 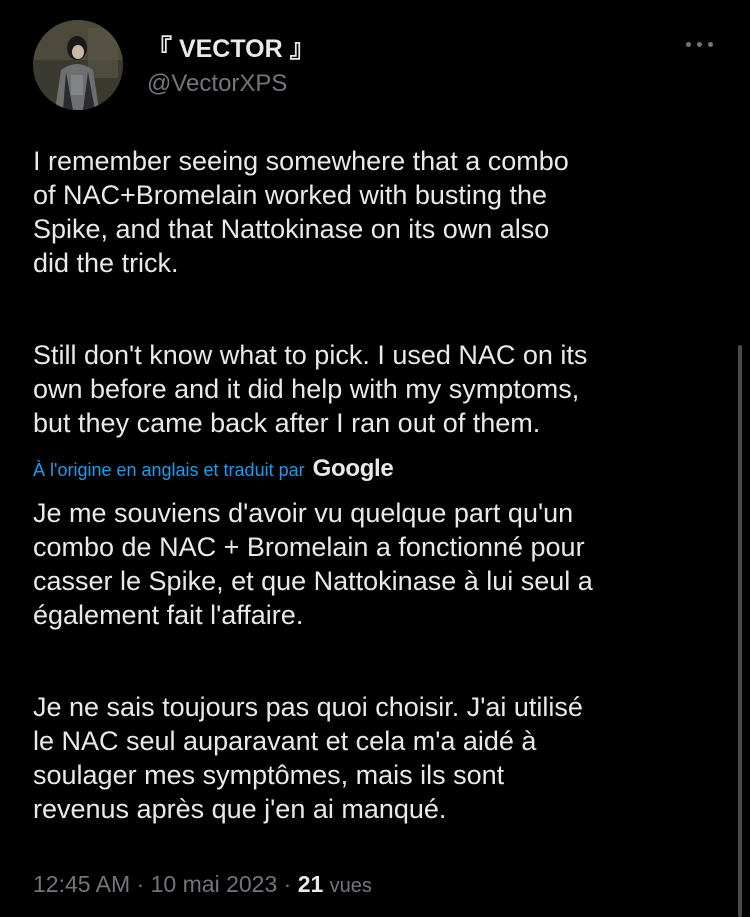 I want to click on tweet-date: 10 mai 2023, so click(x=214, y=884).